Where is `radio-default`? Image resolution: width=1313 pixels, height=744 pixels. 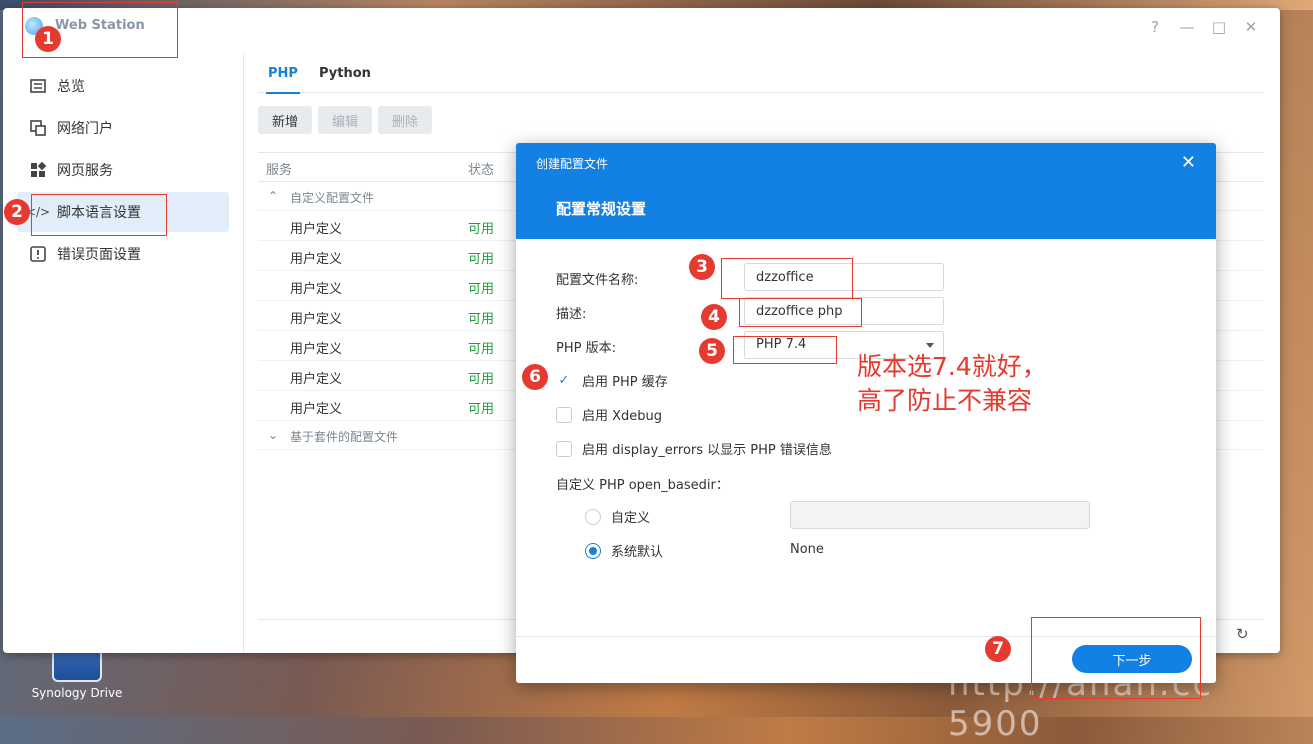 radio-default is located at coordinates (593, 550).